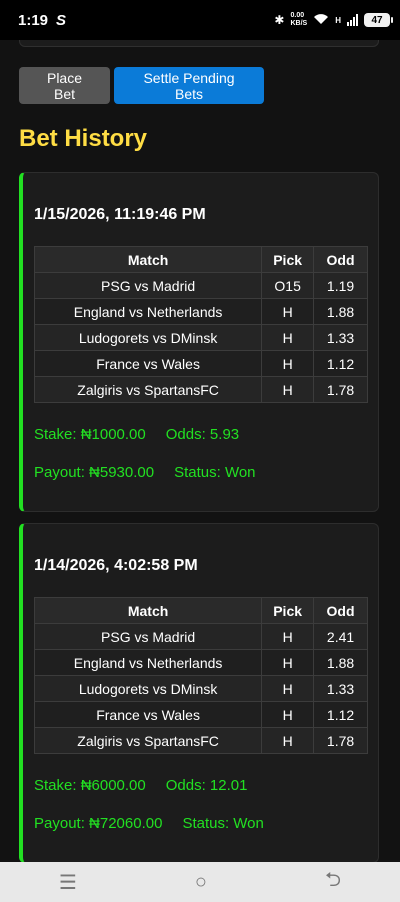 Image resolution: width=400 pixels, height=902 pixels. Describe the element at coordinates (94, 472) in the screenshot. I see `payout-text: Payout: ₦5930.00` at that location.